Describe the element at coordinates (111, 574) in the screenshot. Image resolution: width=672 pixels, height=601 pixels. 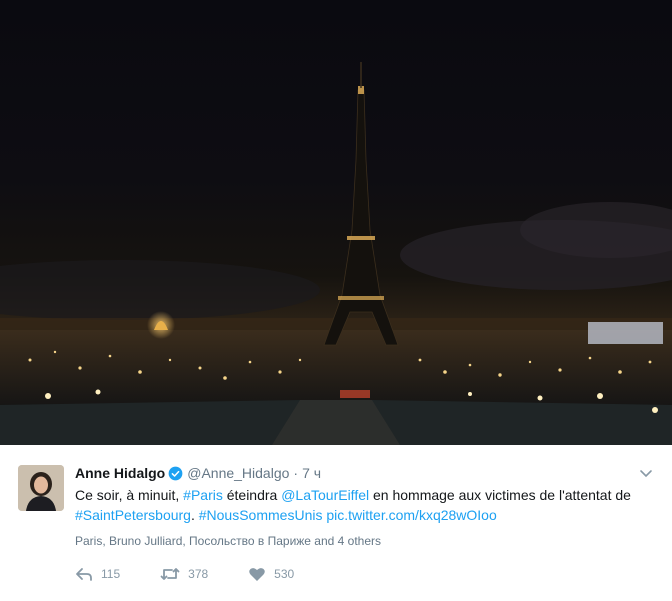
I see `reply-count: 115` at that location.